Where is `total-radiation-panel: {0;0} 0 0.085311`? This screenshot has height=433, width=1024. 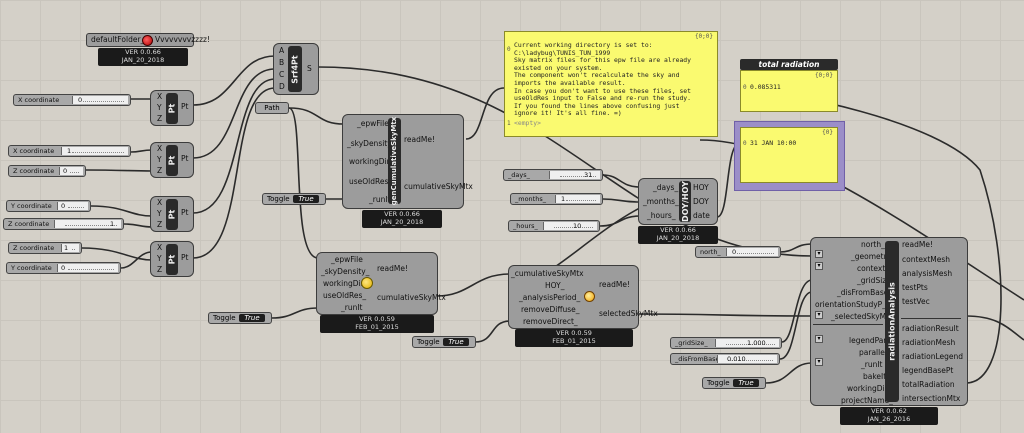 total-radiation-panel: {0;0} 0 0.085311 is located at coordinates (789, 91).